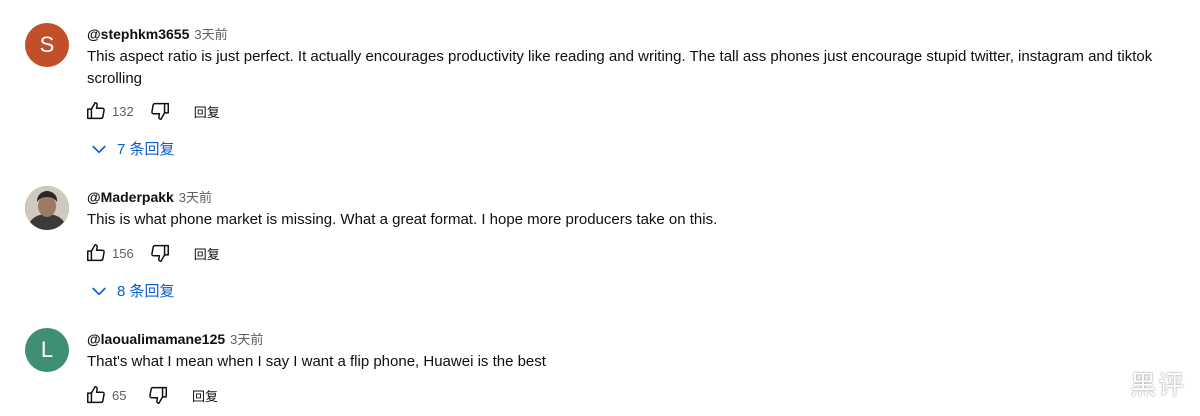 This screenshot has width=1200, height=416. What do you see at coordinates (119, 395) in the screenshot?
I see `like-count: 65` at bounding box center [119, 395].